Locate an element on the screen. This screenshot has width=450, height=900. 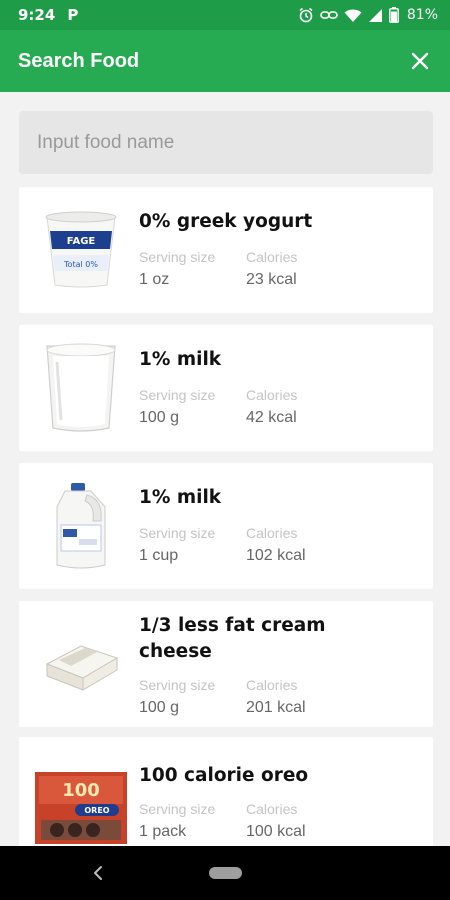
serving-size-value: 1 cup is located at coordinates (159, 555).